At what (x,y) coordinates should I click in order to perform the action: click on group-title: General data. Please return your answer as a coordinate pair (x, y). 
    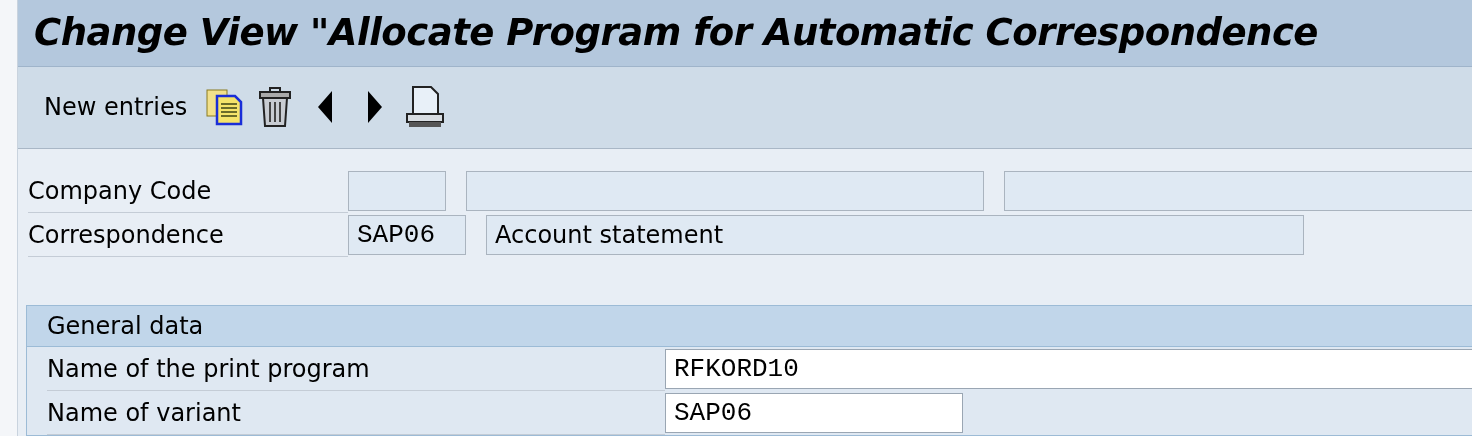
    Looking at the image, I should click on (749, 326).